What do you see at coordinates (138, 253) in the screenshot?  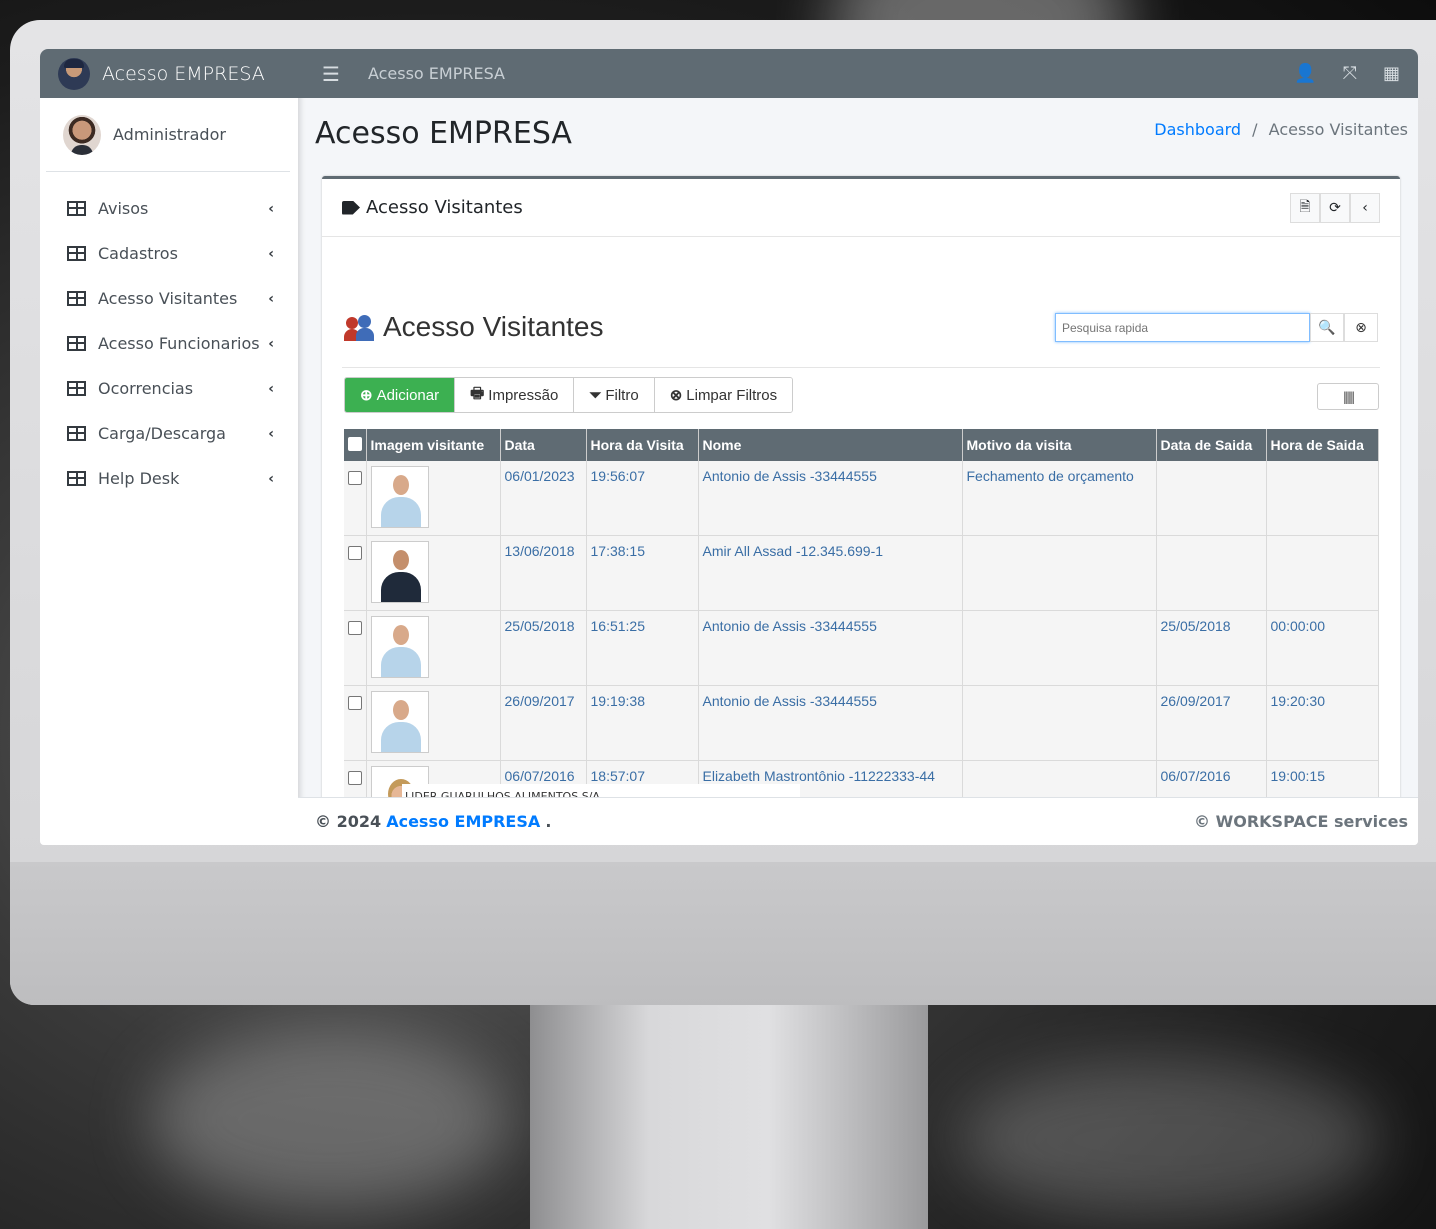 I see `sidebar-item-label: Cadastros` at bounding box center [138, 253].